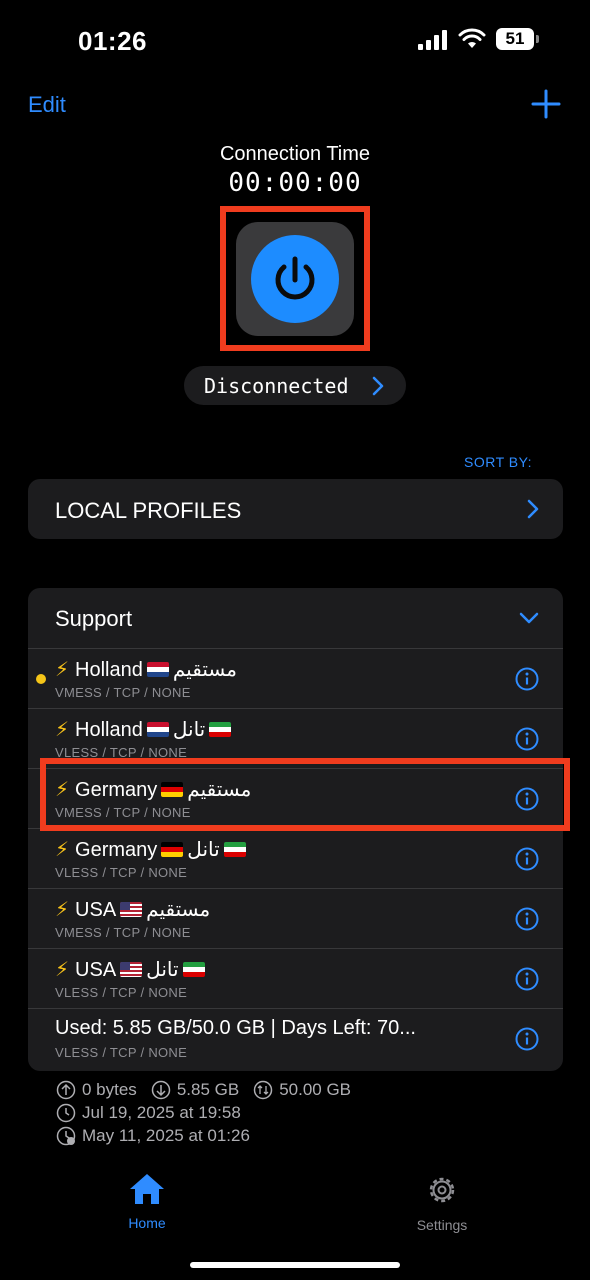 Image resolution: width=590 pixels, height=1280 pixels. What do you see at coordinates (66, 1112) in the screenshot?
I see `expiry-clock-icon` at bounding box center [66, 1112].